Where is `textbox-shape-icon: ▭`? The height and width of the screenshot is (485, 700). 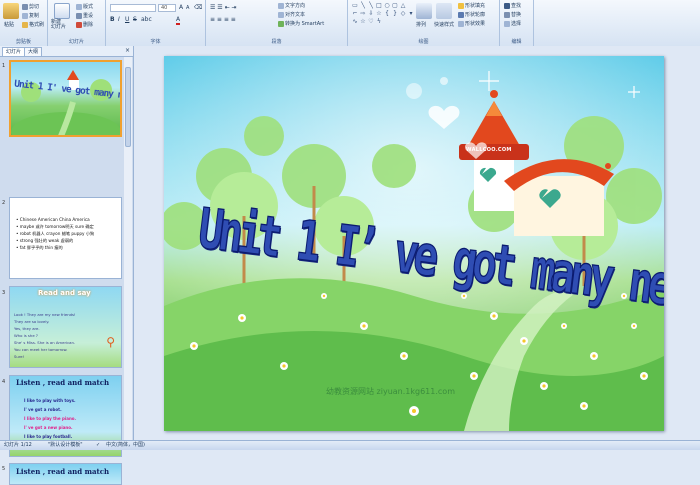 textbox-shape-icon: ▭ is located at coordinates (355, 5).